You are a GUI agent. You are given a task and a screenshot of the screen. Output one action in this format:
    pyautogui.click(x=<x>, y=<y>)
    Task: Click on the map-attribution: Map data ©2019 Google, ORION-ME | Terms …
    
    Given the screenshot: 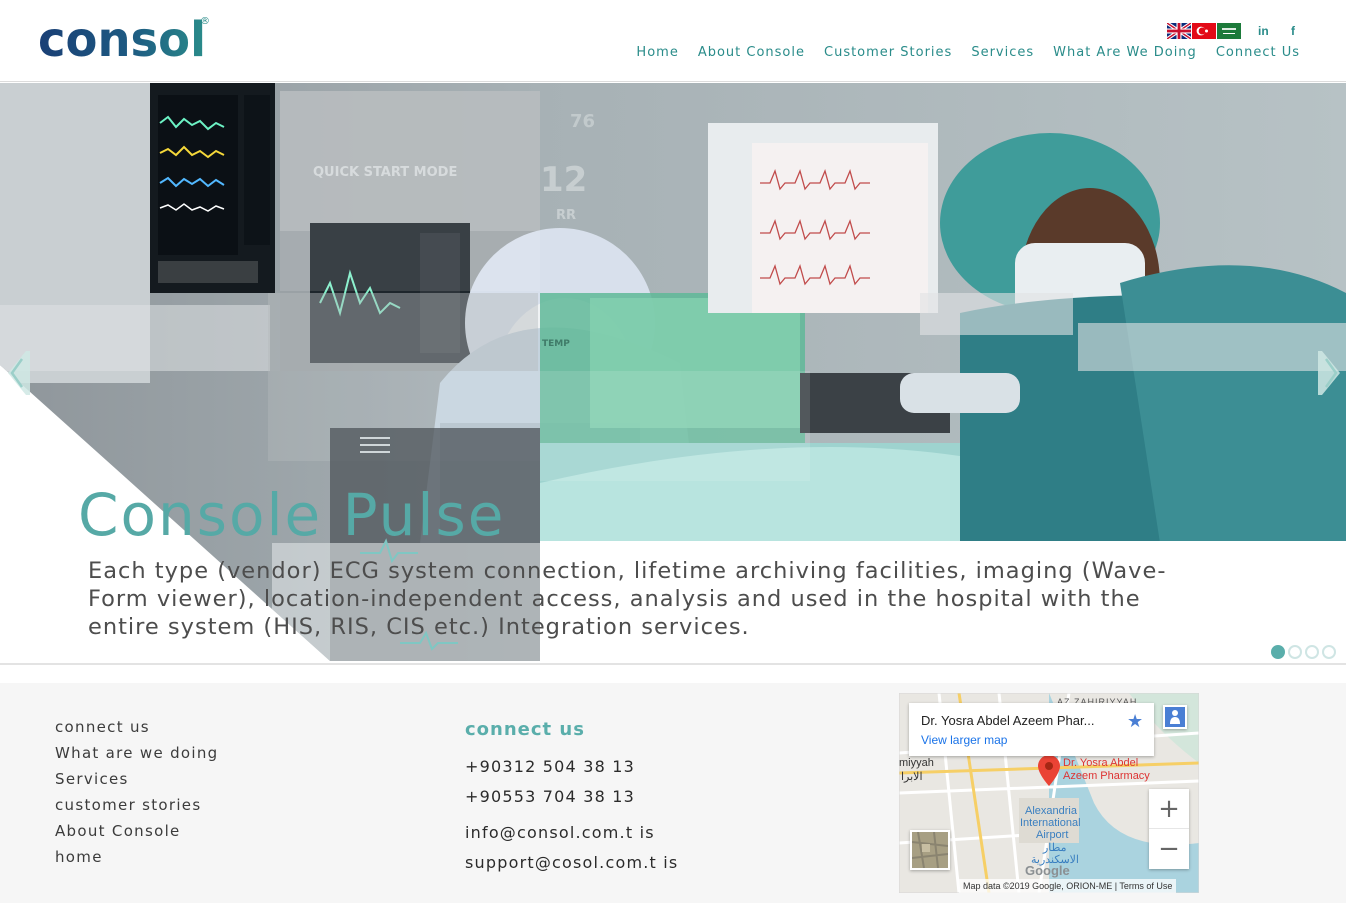 What is the action you would take?
    pyautogui.click(x=1068, y=886)
    